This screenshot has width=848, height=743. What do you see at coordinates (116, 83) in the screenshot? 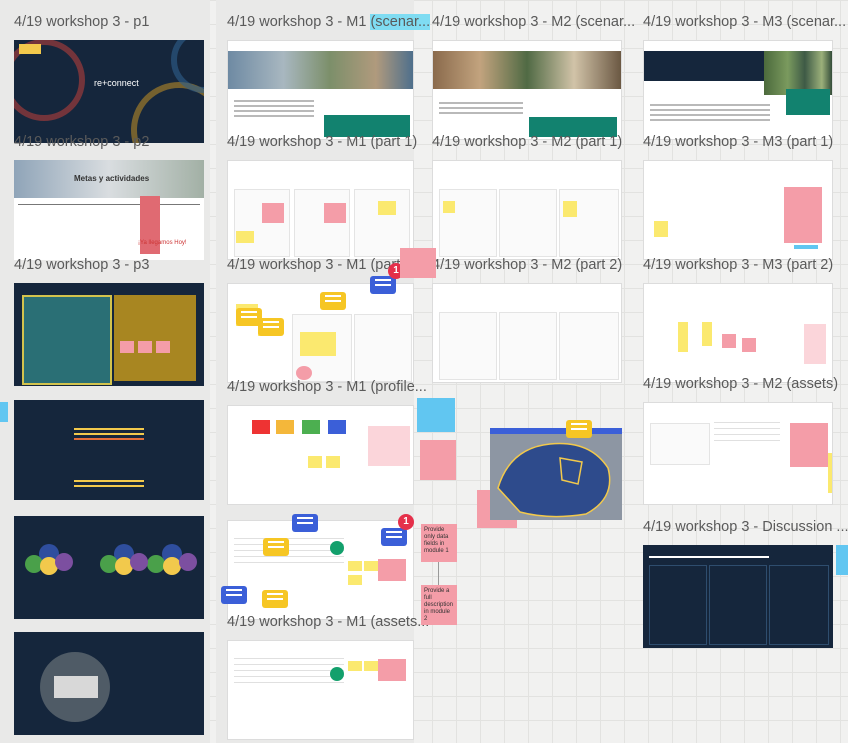
I see `slide-logo-text: re+connect` at bounding box center [116, 83].